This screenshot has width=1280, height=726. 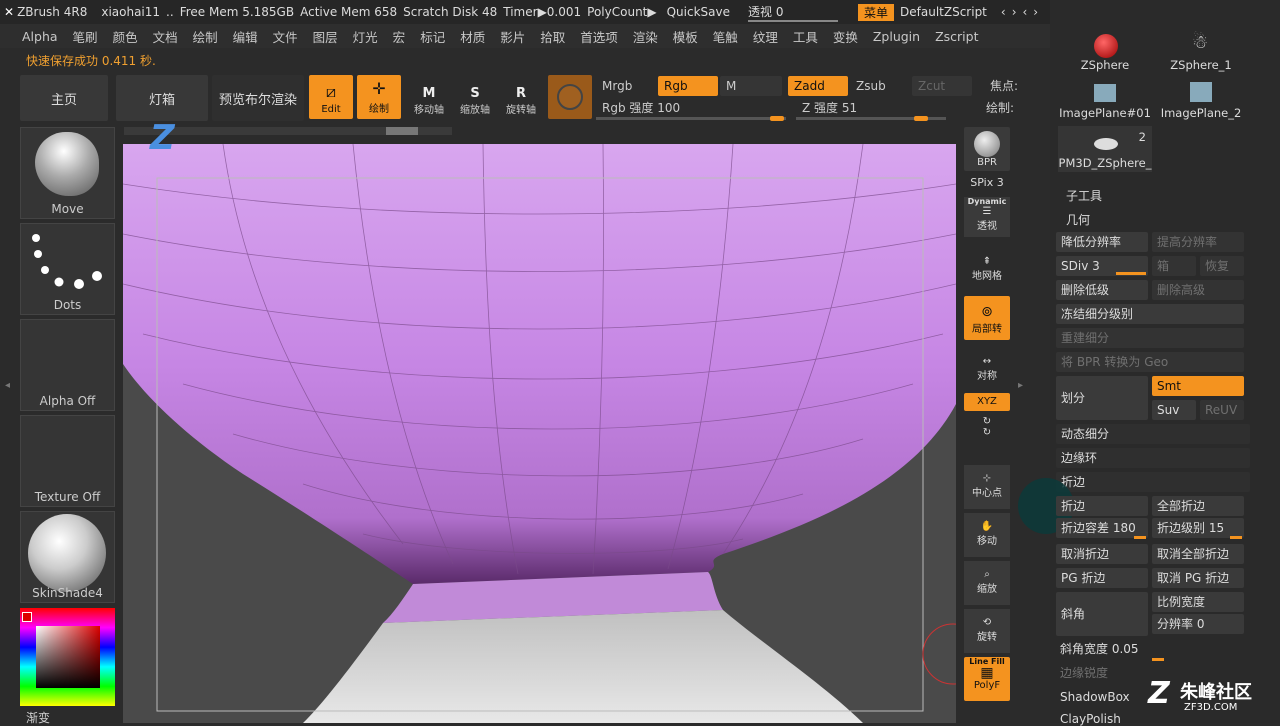 What do you see at coordinates (688, 86) in the screenshot?
I see `rgb-toggle: Rgb` at bounding box center [688, 86].